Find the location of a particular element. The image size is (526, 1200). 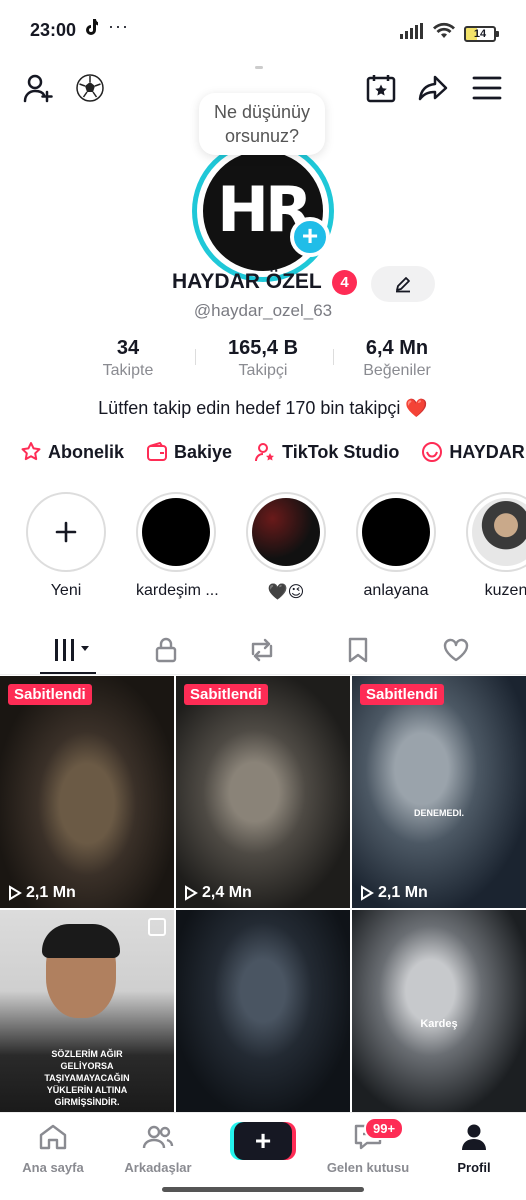

status-bar: 23:00 ··· 14 is located at coordinates (263, 30).